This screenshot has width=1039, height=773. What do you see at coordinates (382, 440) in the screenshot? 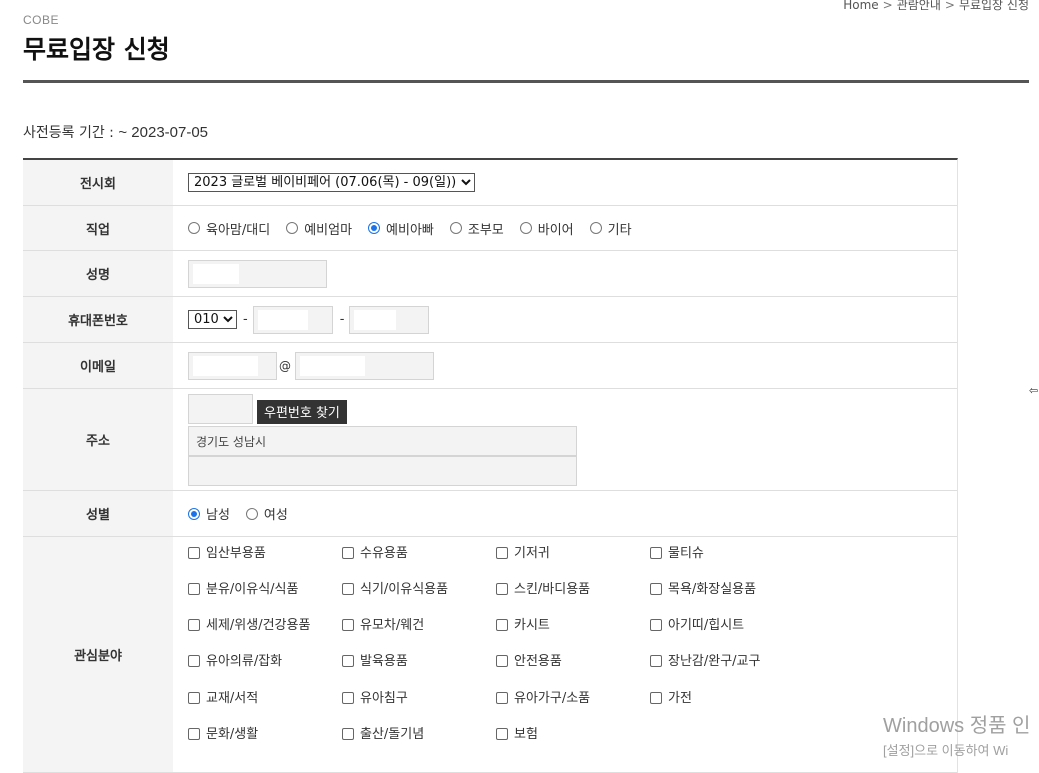
I see `address-line1-input: 경기도 성남시` at bounding box center [382, 440].